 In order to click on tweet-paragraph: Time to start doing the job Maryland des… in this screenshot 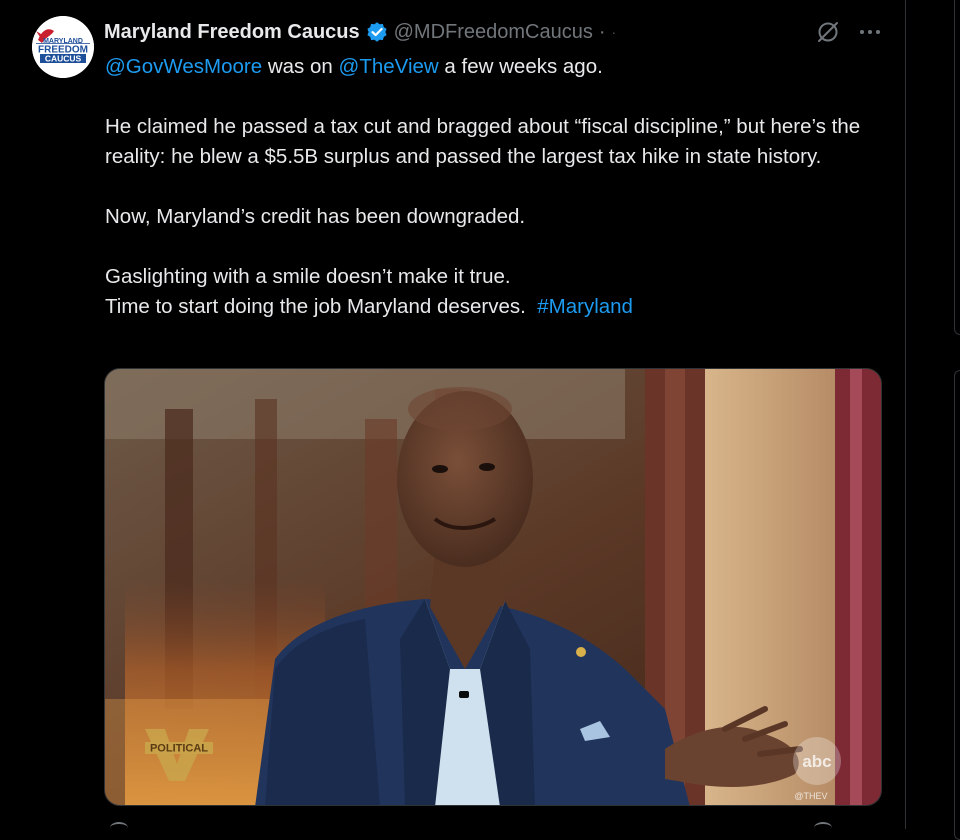, I will do `click(500, 307)`.